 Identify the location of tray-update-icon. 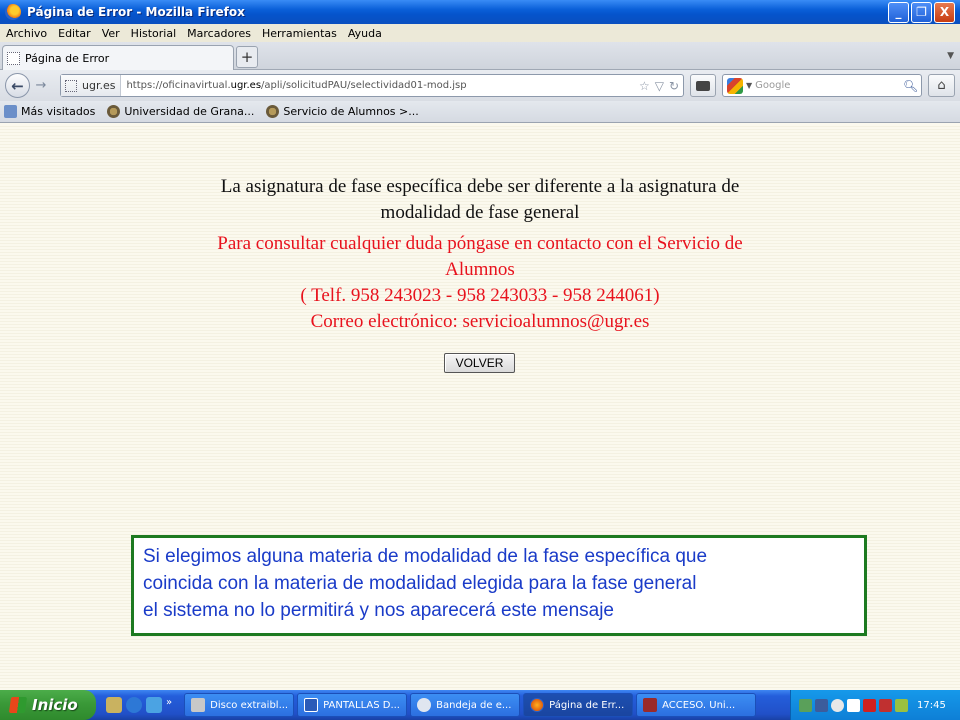
(901, 705).